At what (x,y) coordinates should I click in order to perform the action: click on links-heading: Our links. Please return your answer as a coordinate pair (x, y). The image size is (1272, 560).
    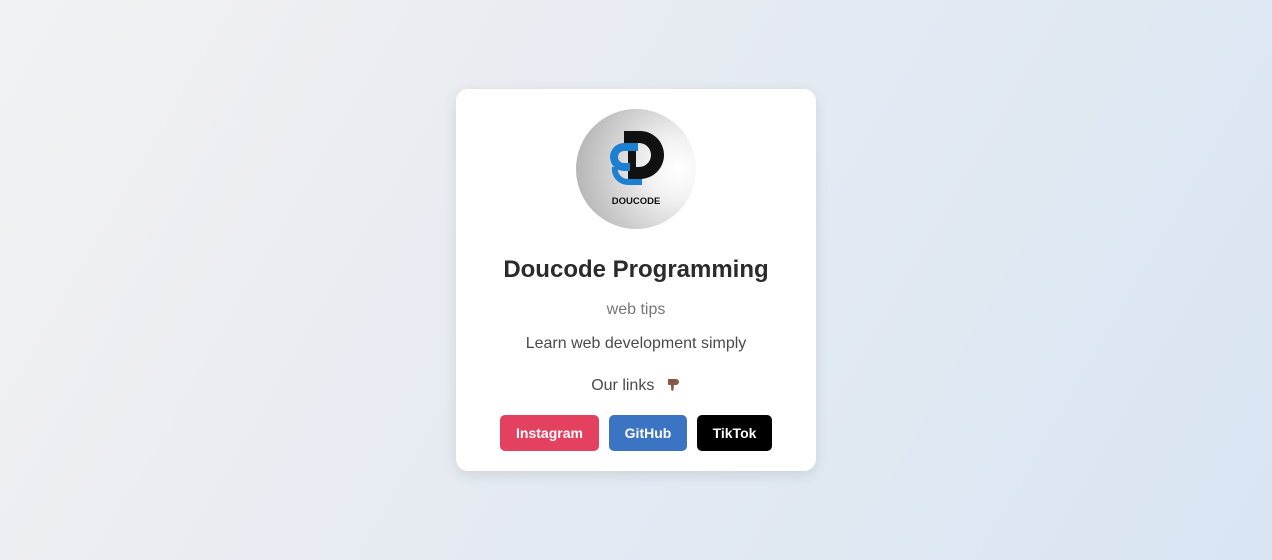
    Looking at the image, I should click on (636, 386).